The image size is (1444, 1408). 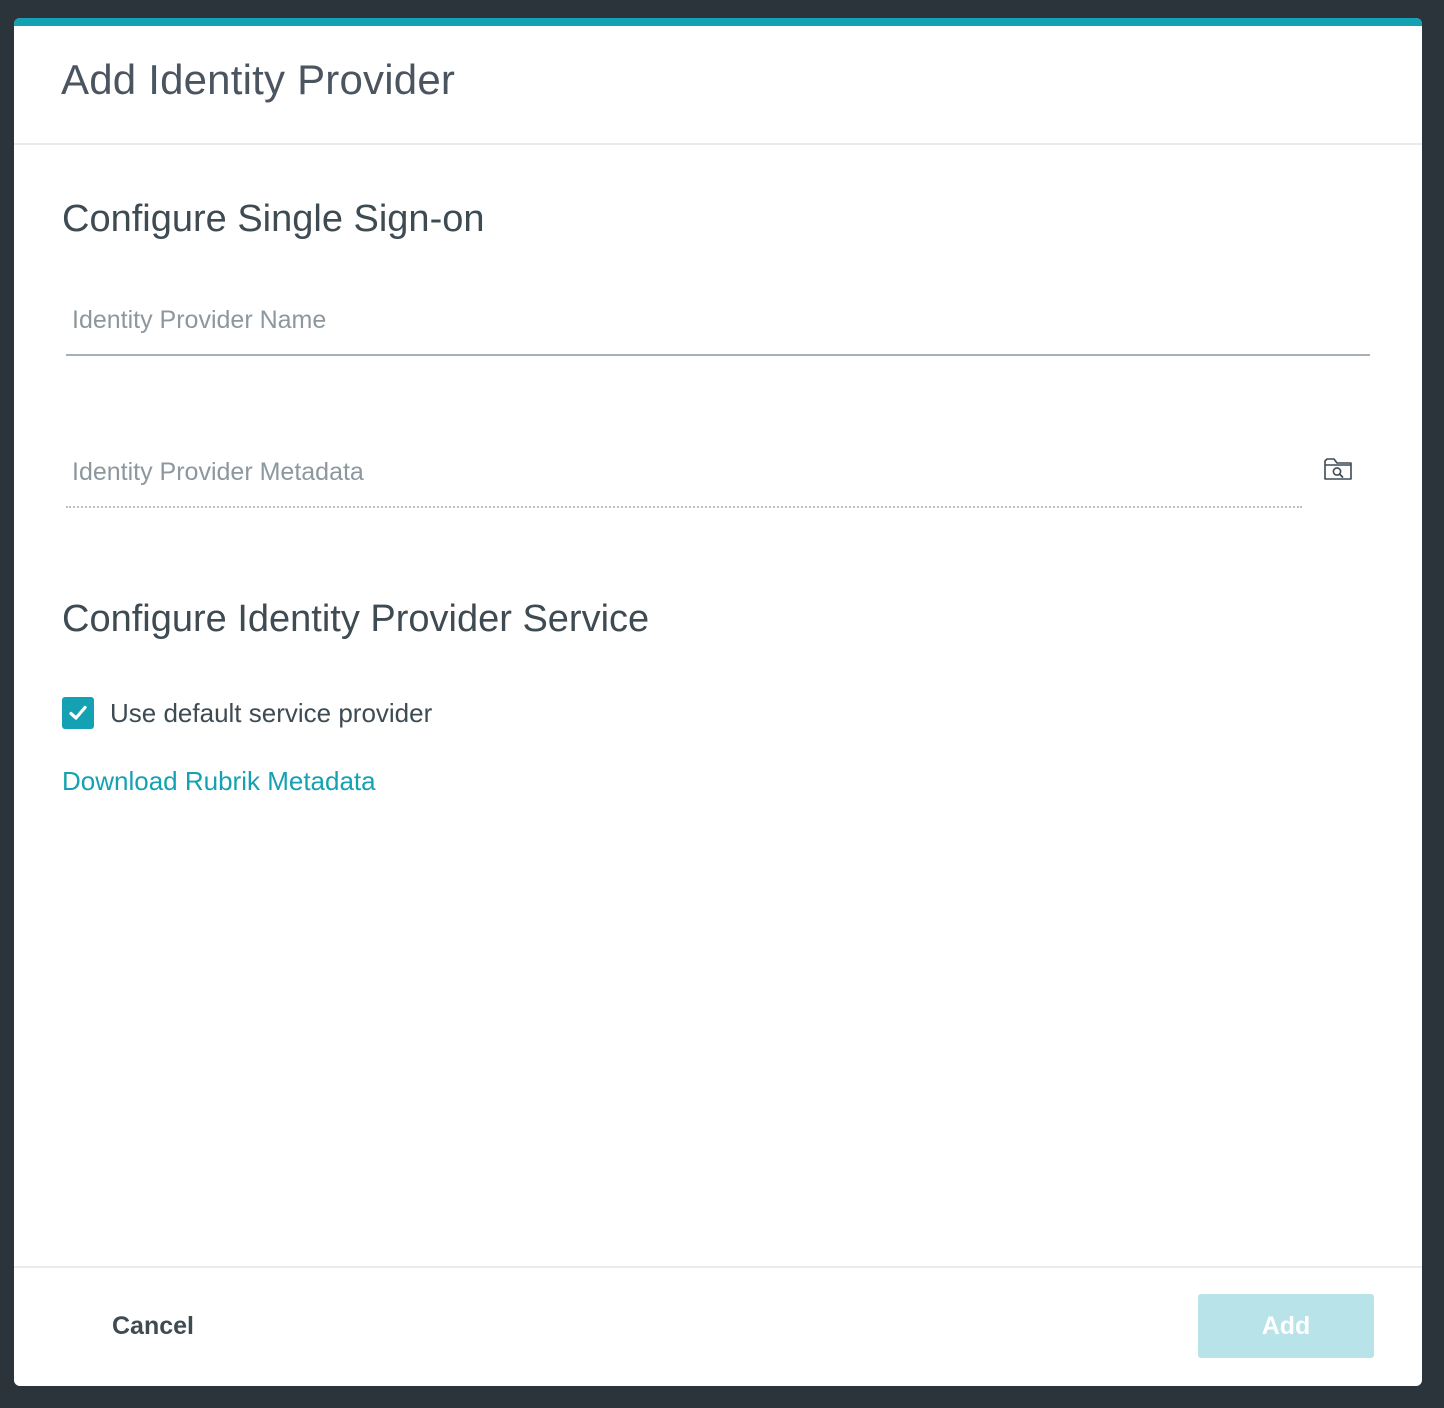 I want to click on sso-section-heading: Configure Single Sign-on, so click(x=273, y=219).